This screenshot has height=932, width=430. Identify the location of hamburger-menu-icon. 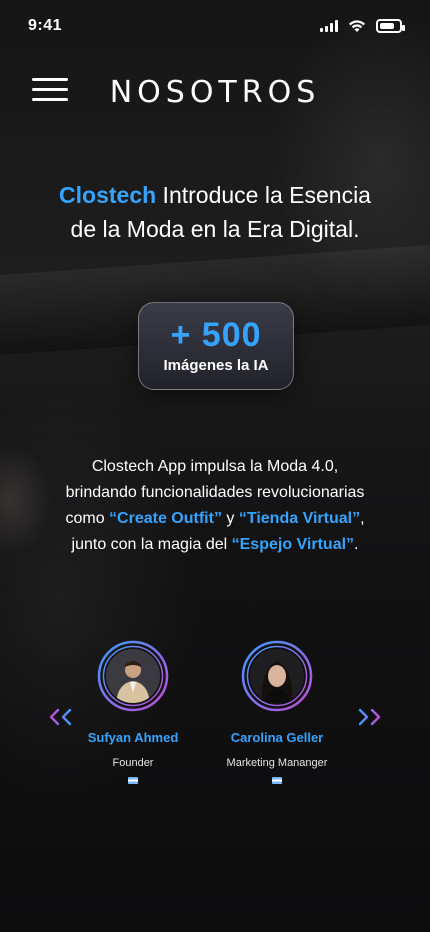
(50, 90).